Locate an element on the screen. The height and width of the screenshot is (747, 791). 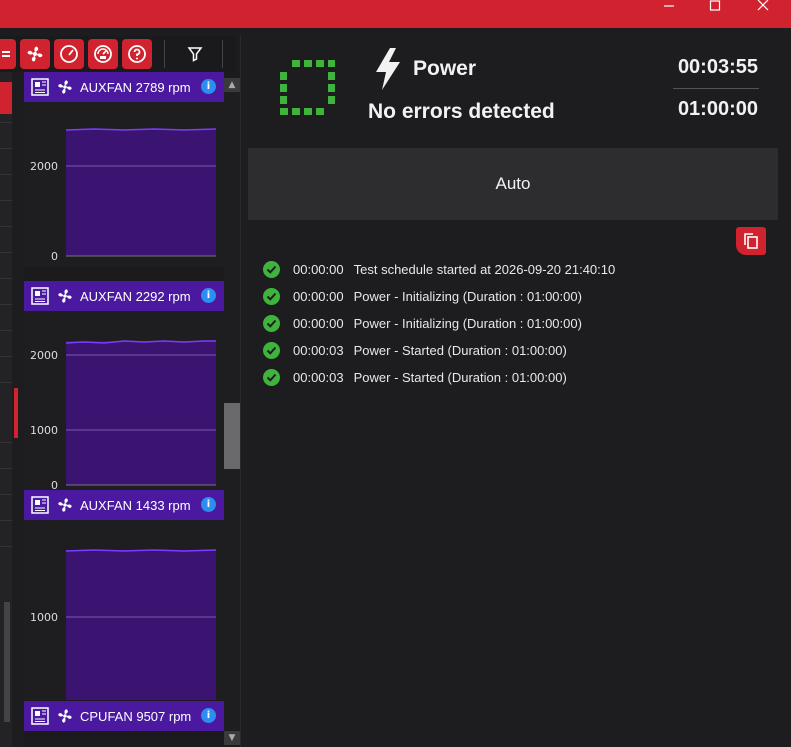
close-button is located at coordinates (763, 7).